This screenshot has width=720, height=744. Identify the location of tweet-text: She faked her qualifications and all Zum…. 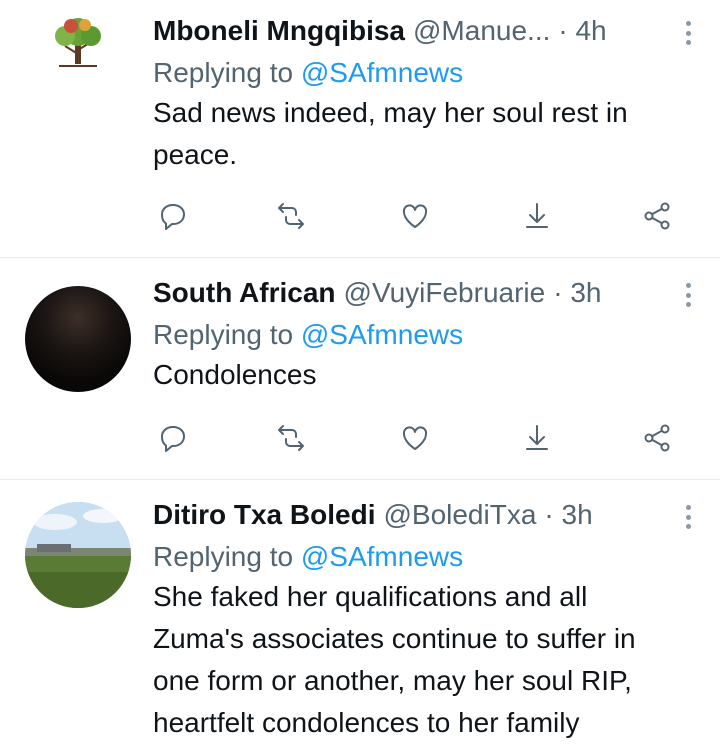
(394, 659).